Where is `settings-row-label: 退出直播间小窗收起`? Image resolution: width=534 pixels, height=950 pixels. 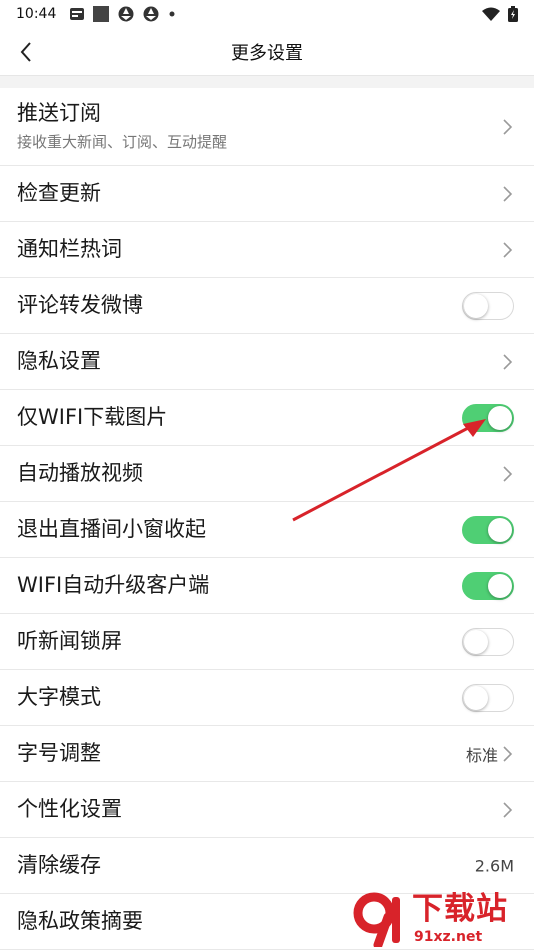 settings-row-label: 退出直播间小窗收起 is located at coordinates (111, 528).